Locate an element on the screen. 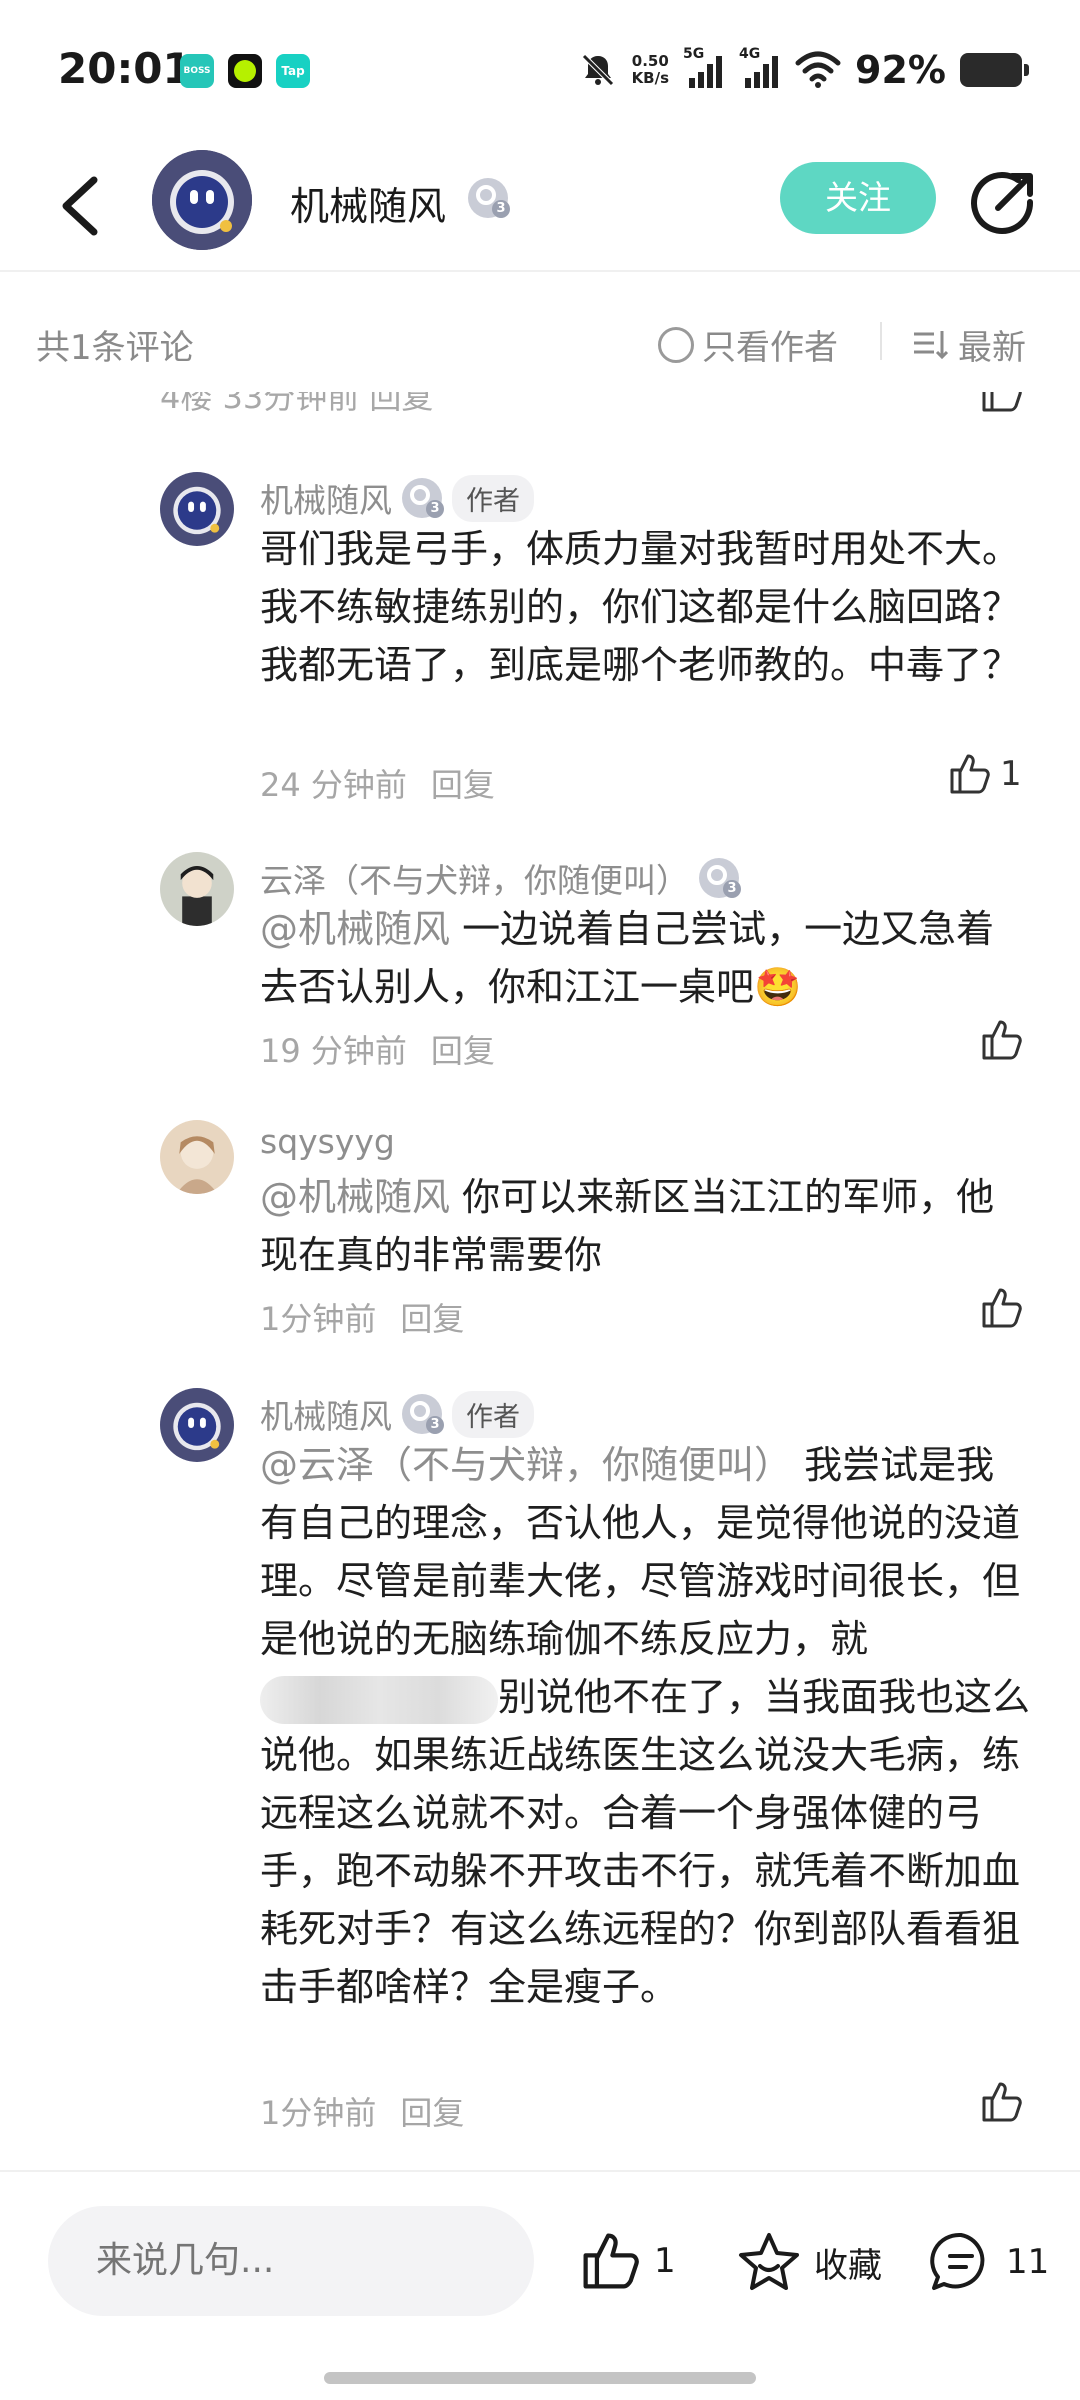 The image size is (1080, 2400). comment-time: 24 分钟前 is located at coordinates (333, 785).